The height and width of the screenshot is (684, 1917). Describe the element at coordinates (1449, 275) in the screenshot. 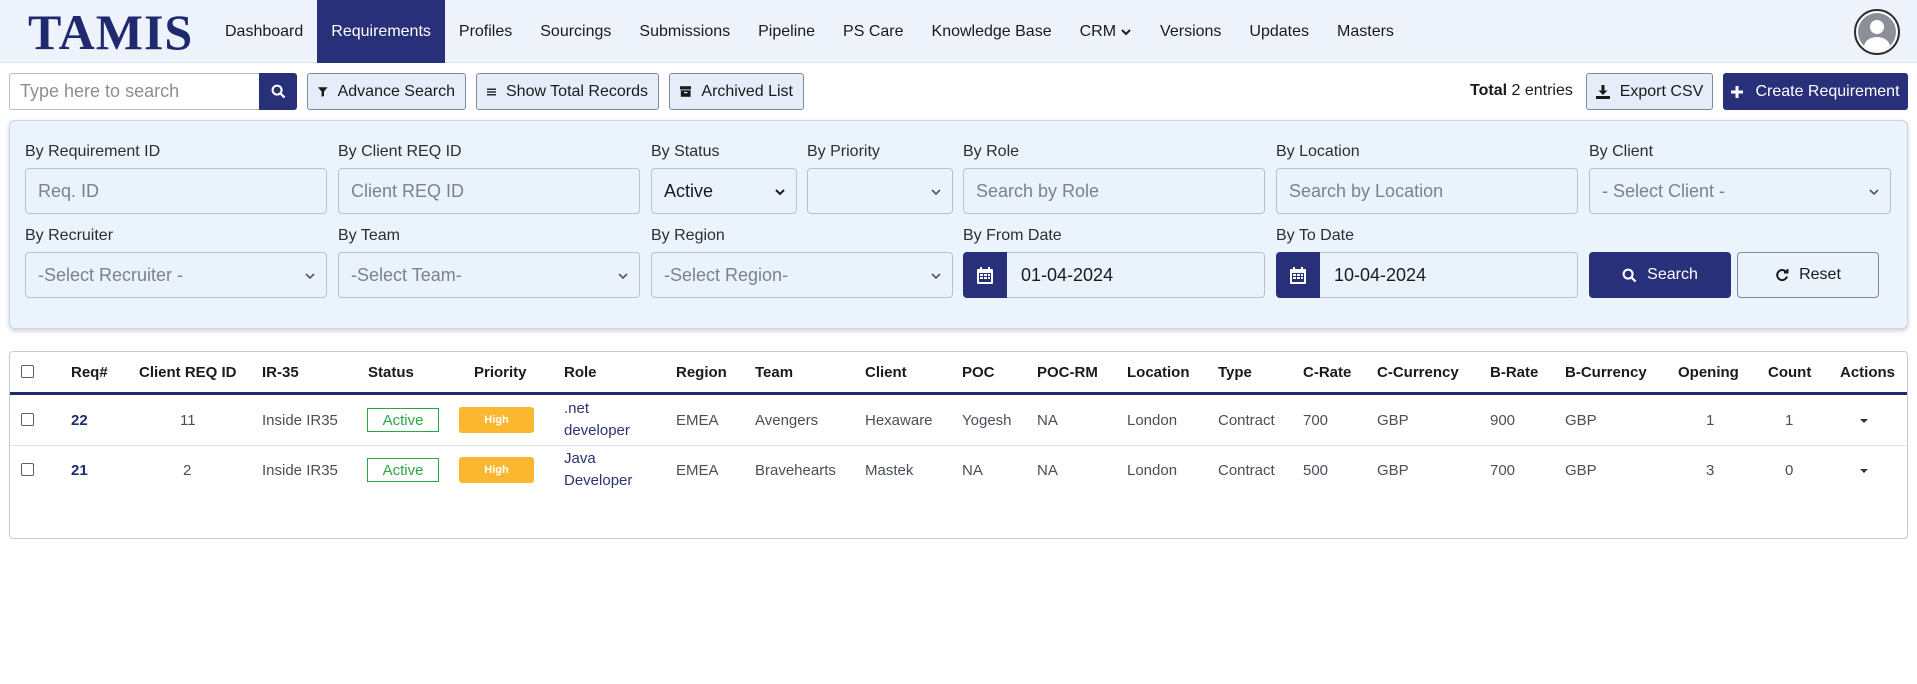

I see `to-date-value: 10-04-2024` at that location.